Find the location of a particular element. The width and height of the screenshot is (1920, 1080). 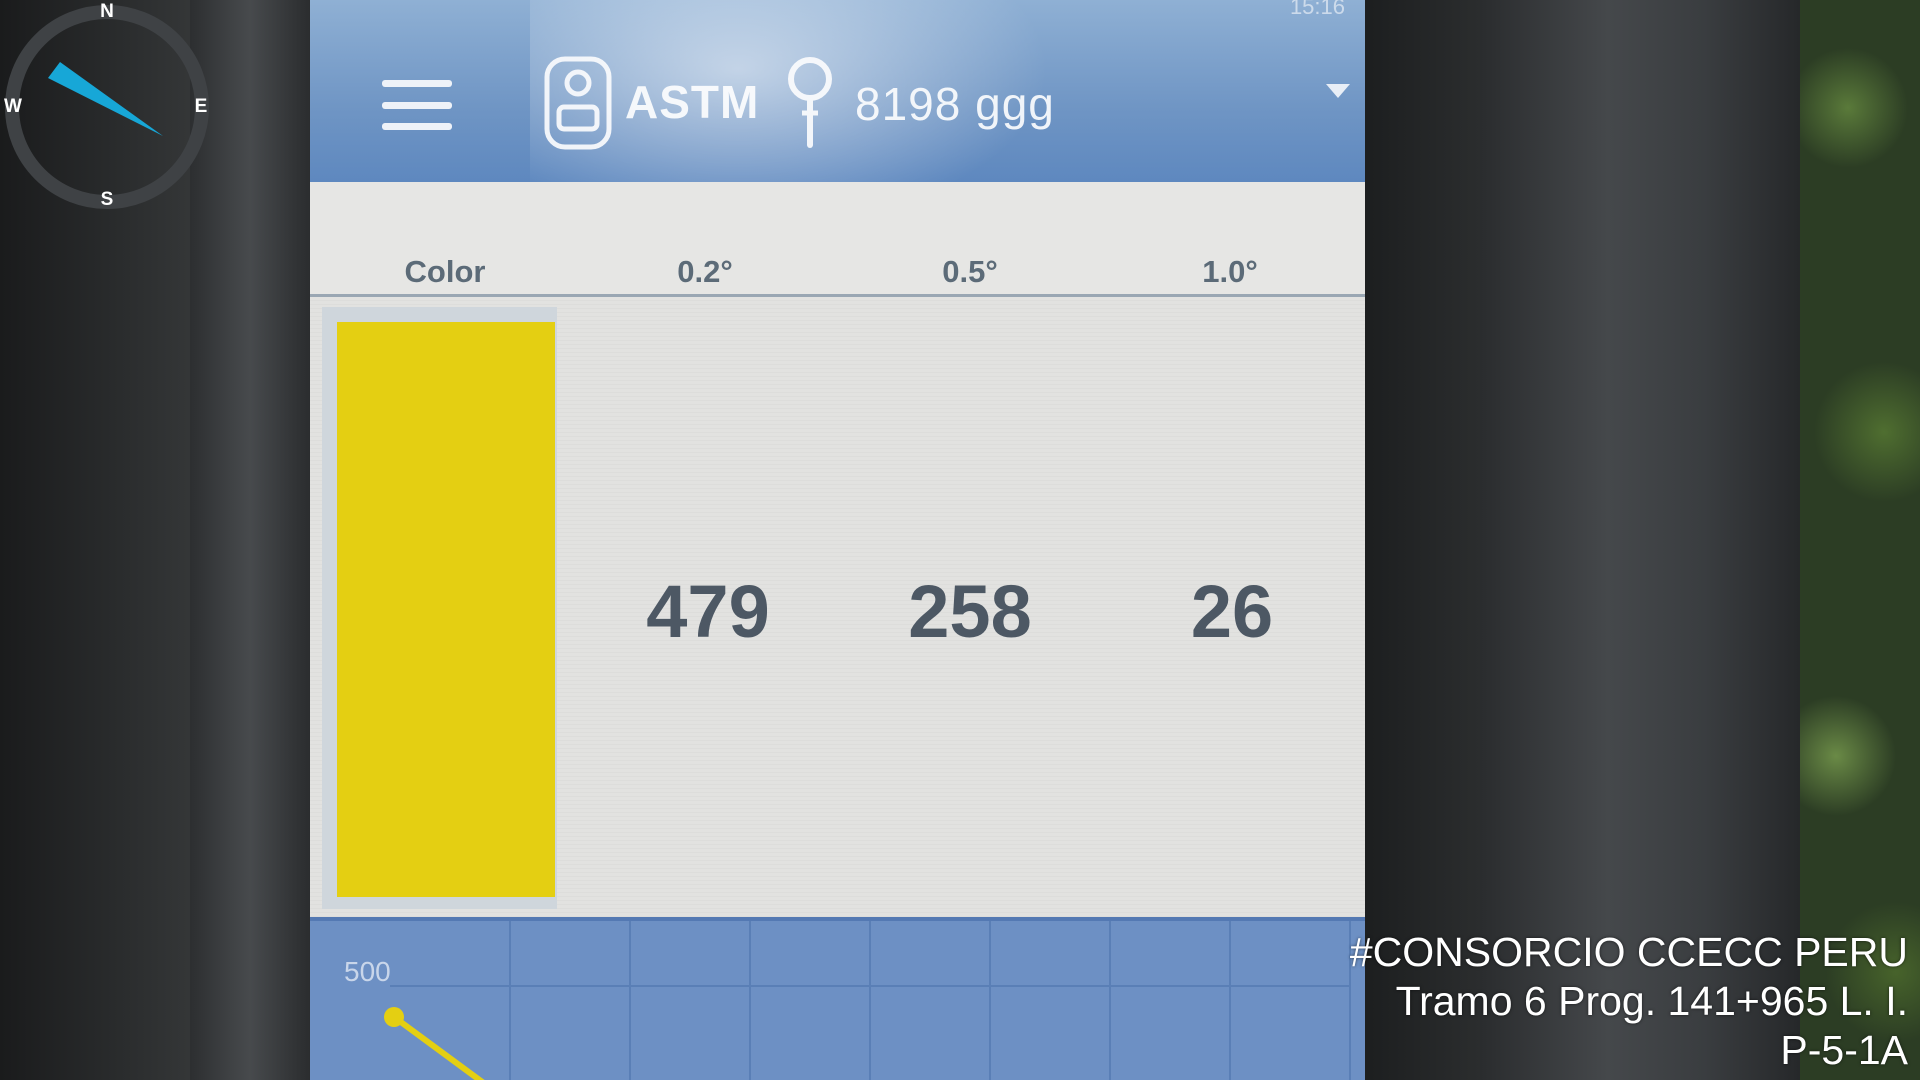

column-header-1-0-degrees: 1.0° is located at coordinates (1230, 271).